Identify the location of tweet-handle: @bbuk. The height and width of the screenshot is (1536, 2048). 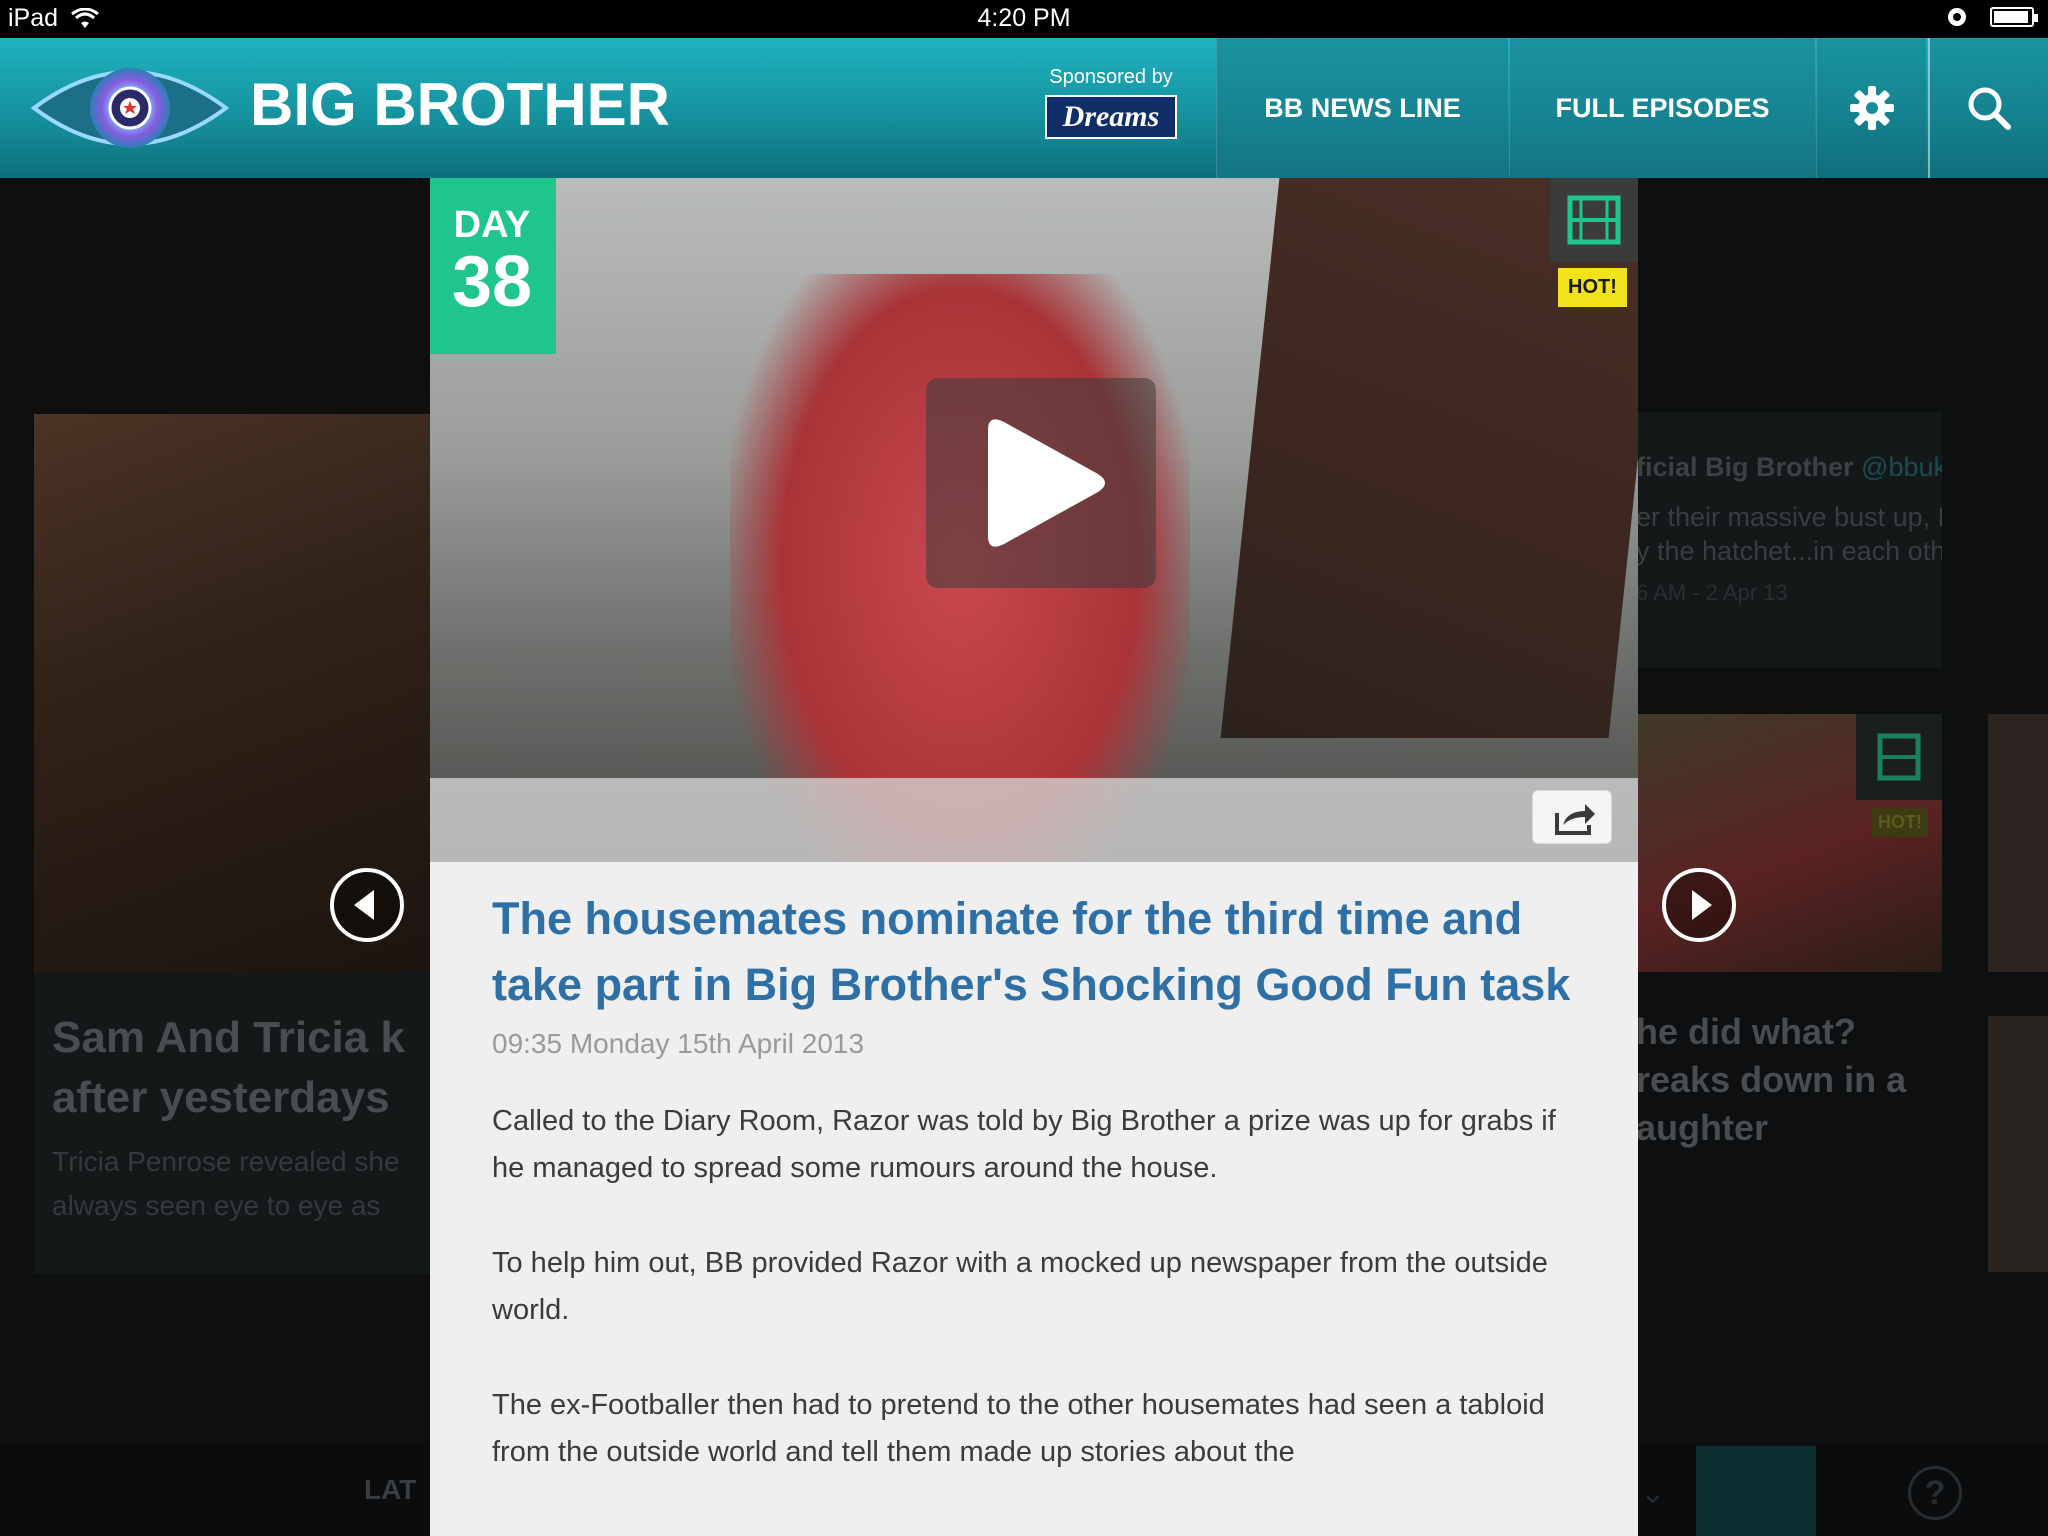
(1901, 467).